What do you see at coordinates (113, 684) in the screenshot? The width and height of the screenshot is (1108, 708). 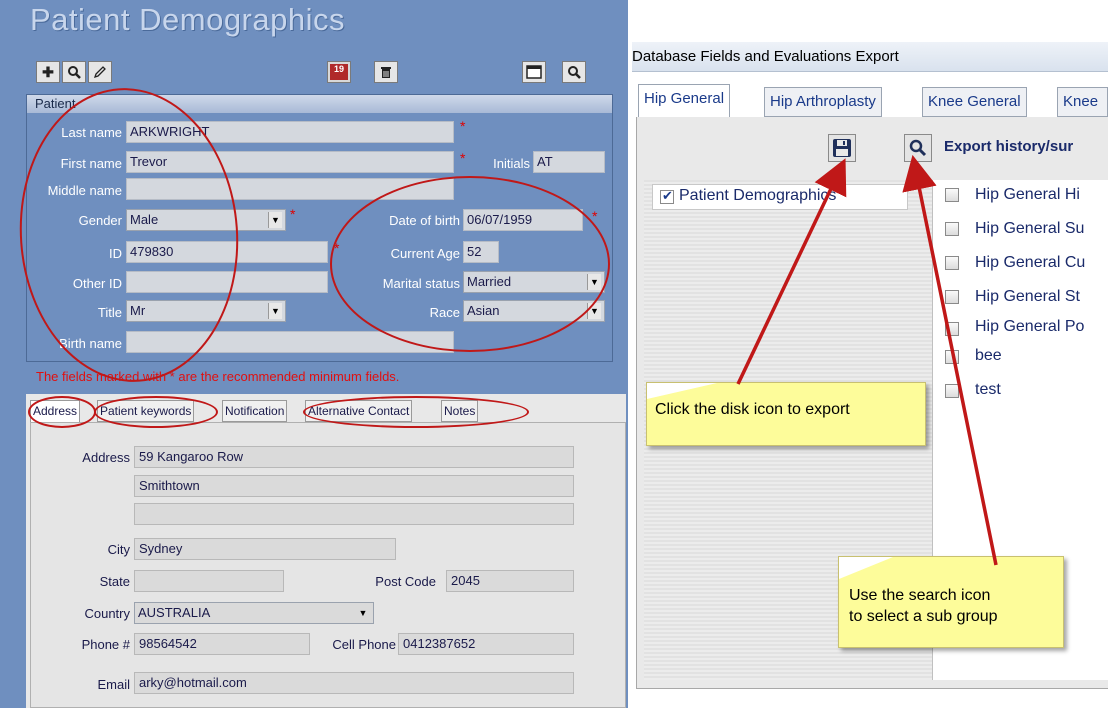 I see `email-label: Email` at bounding box center [113, 684].